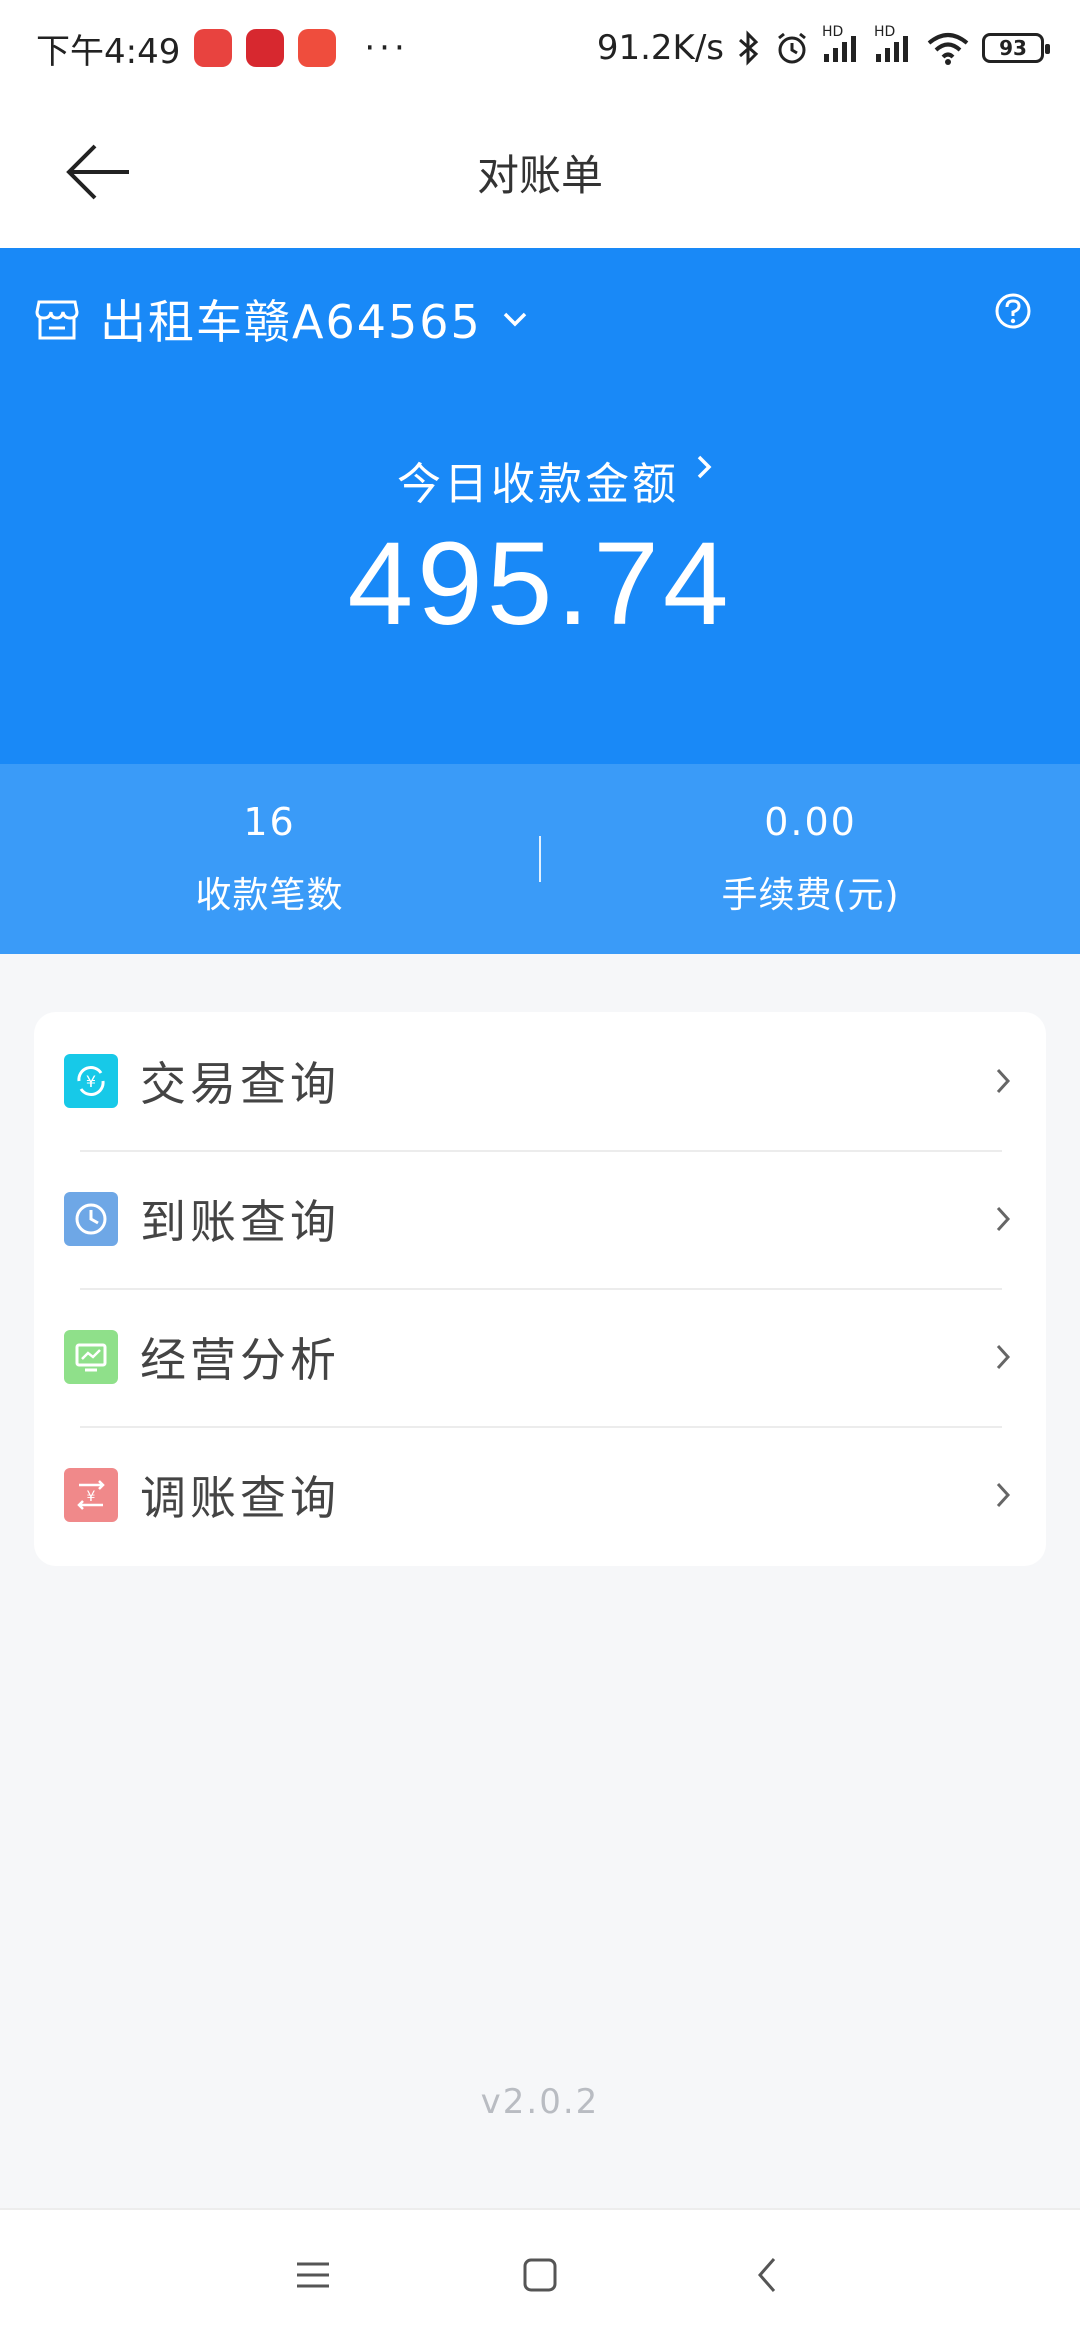  I want to click on menu-button, so click(313, 2275).